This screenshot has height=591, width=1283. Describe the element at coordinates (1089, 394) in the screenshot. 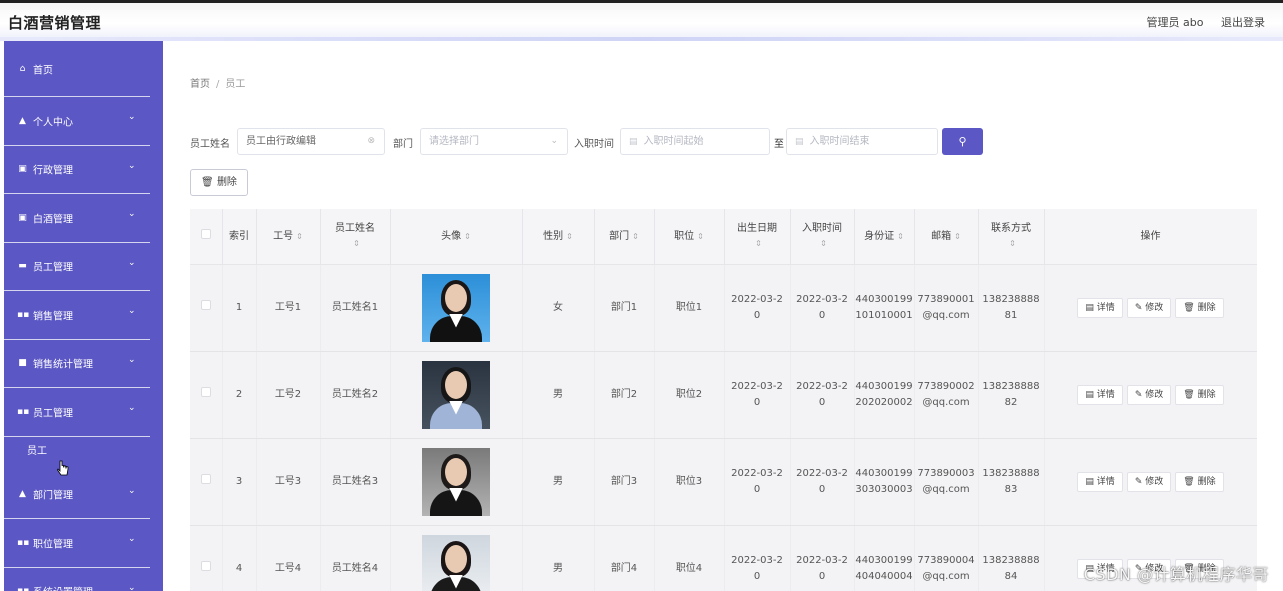

I see `detail-icon: ▤` at that location.